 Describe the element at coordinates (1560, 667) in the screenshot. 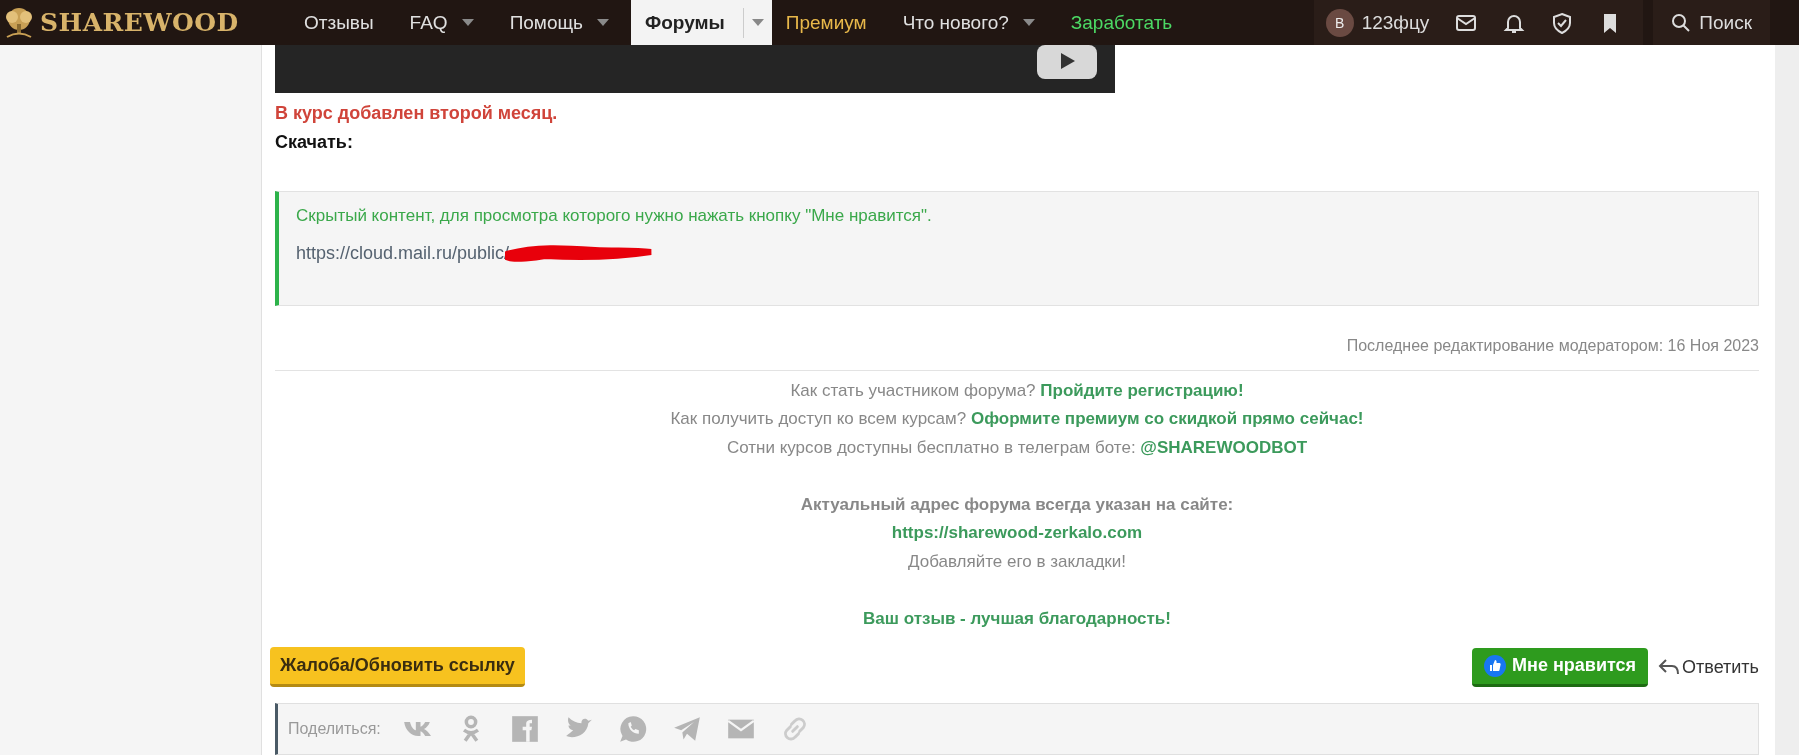

I see `like-button: Мне нравится` at that location.